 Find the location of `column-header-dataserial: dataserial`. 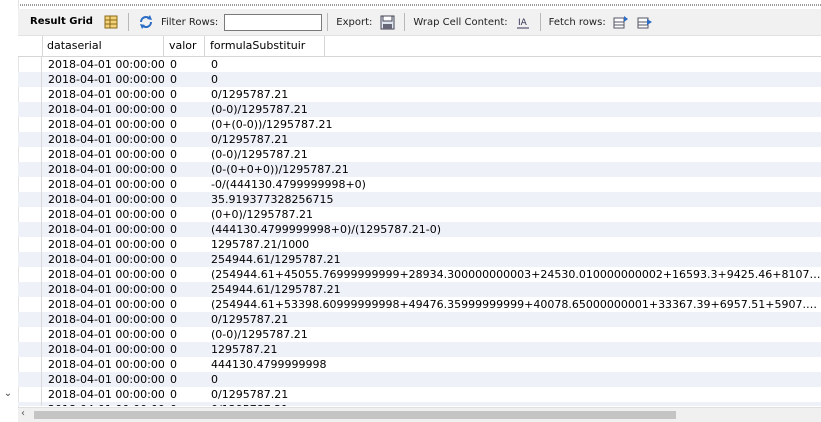

column-header-dataserial: dataserial is located at coordinates (103, 46).